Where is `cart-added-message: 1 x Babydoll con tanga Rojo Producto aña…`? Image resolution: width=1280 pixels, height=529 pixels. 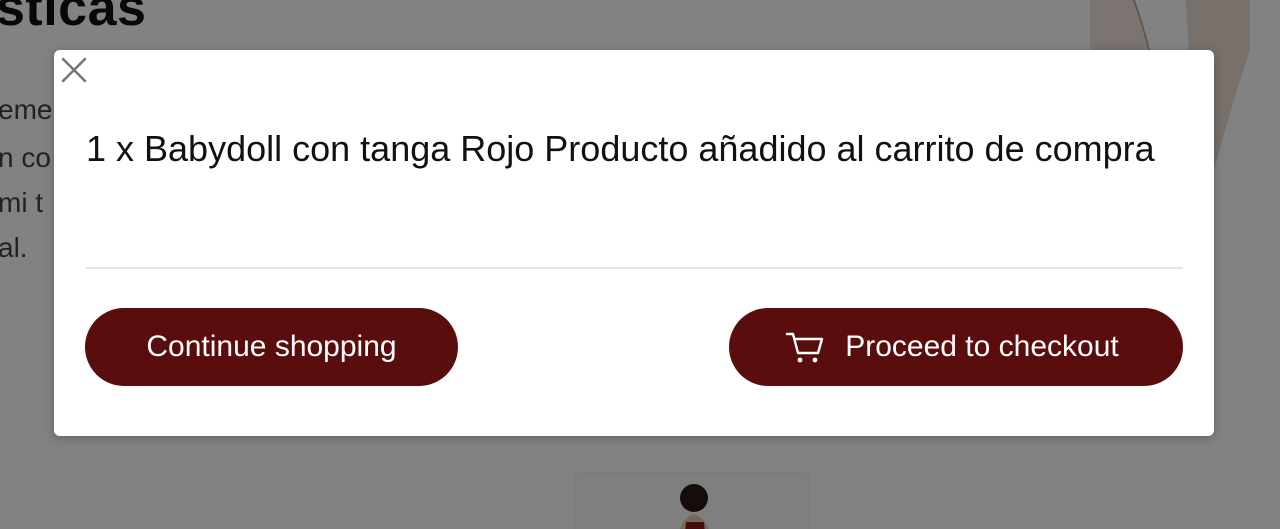
cart-added-message: 1 x Babydoll con tanga Rojo Producto aña… is located at coordinates (620, 148).